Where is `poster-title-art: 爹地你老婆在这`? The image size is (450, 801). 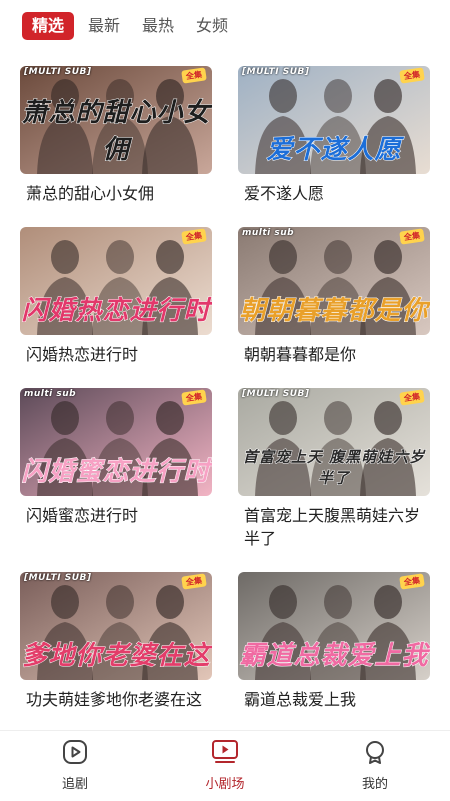
poster-title-art: 爹地你老婆在这 is located at coordinates (116, 656).